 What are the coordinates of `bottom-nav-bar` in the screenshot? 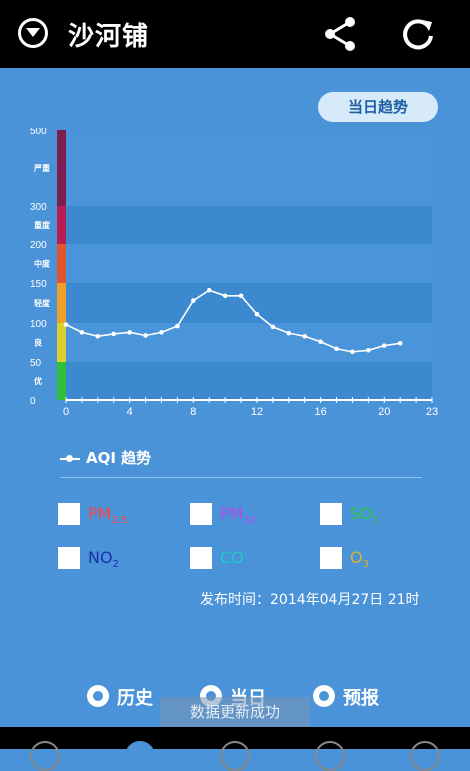 It's located at (235, 749).